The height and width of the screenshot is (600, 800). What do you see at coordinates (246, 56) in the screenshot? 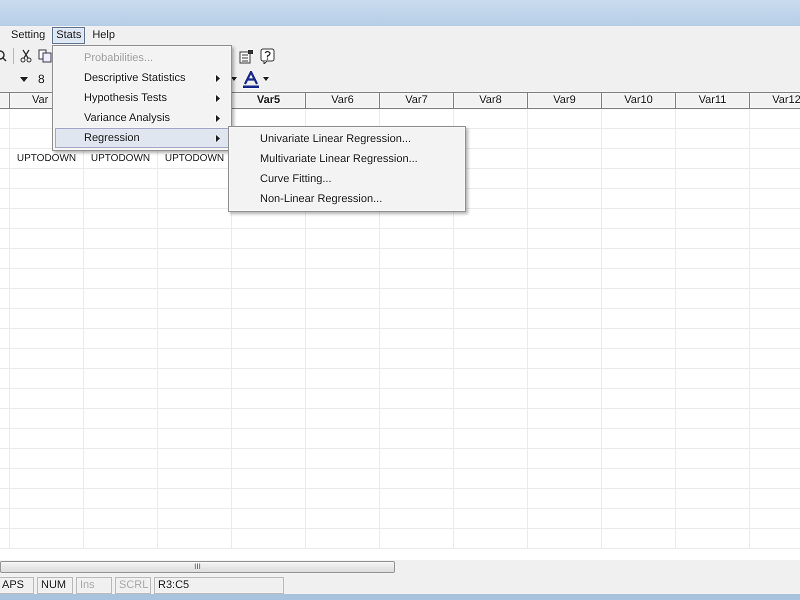
I see `properties-icon` at bounding box center [246, 56].